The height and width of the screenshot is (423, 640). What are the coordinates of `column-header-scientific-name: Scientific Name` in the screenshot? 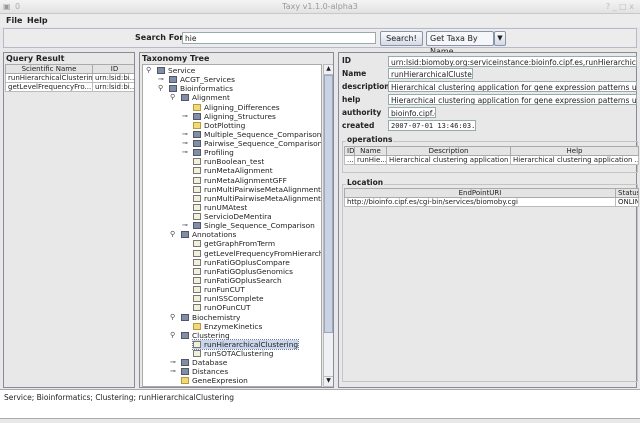 It's located at (49, 69).